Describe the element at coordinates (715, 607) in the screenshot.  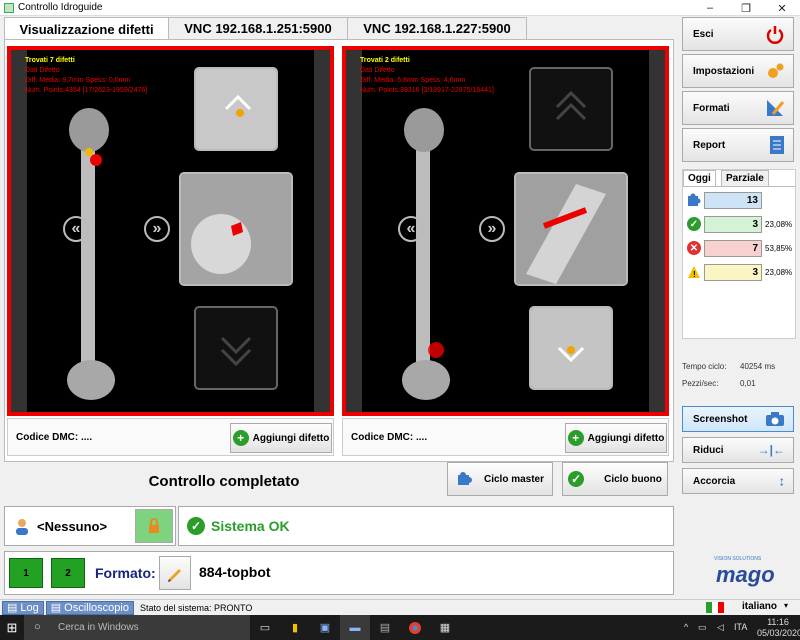
I see `italy-flag-icon` at that location.